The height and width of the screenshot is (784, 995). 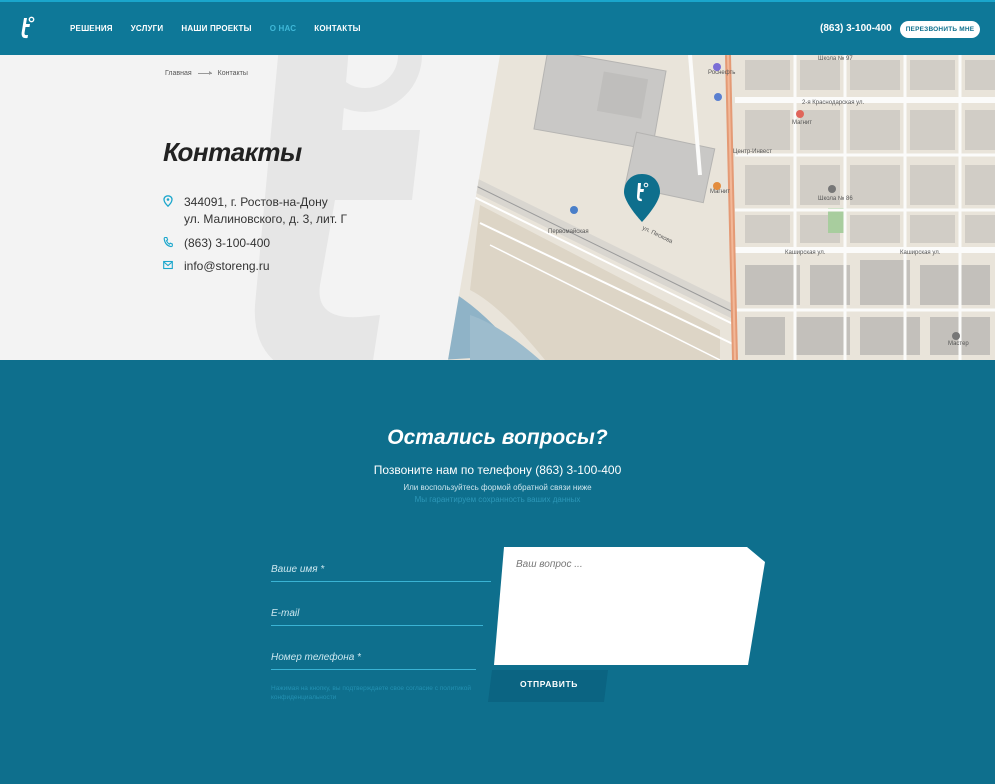 What do you see at coordinates (168, 201) in the screenshot?
I see `location-icon` at bounding box center [168, 201].